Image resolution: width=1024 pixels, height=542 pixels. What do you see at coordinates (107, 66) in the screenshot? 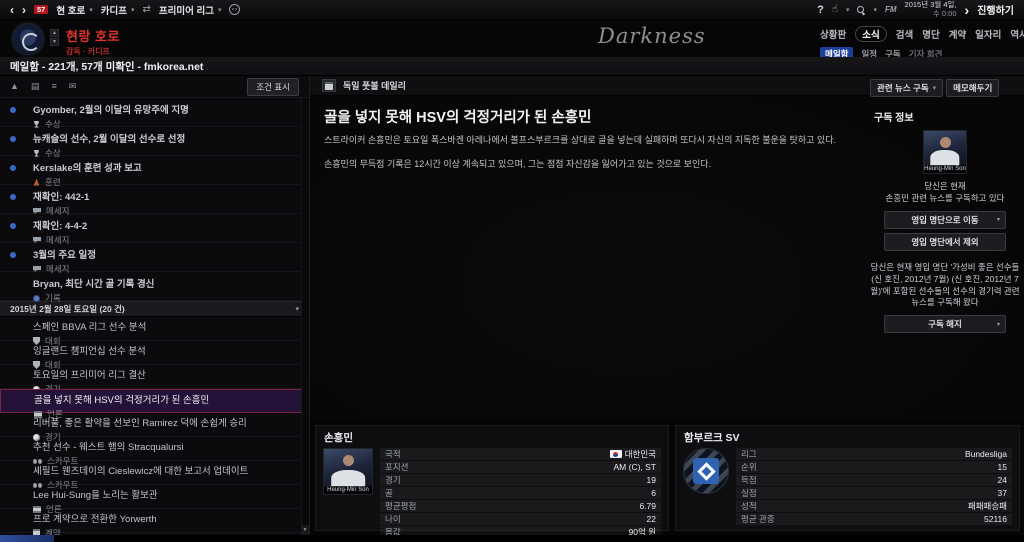
I see `mailbox-title: 메일함 - 221개, 57개 미확인 - fmkorea.net` at bounding box center [107, 66].